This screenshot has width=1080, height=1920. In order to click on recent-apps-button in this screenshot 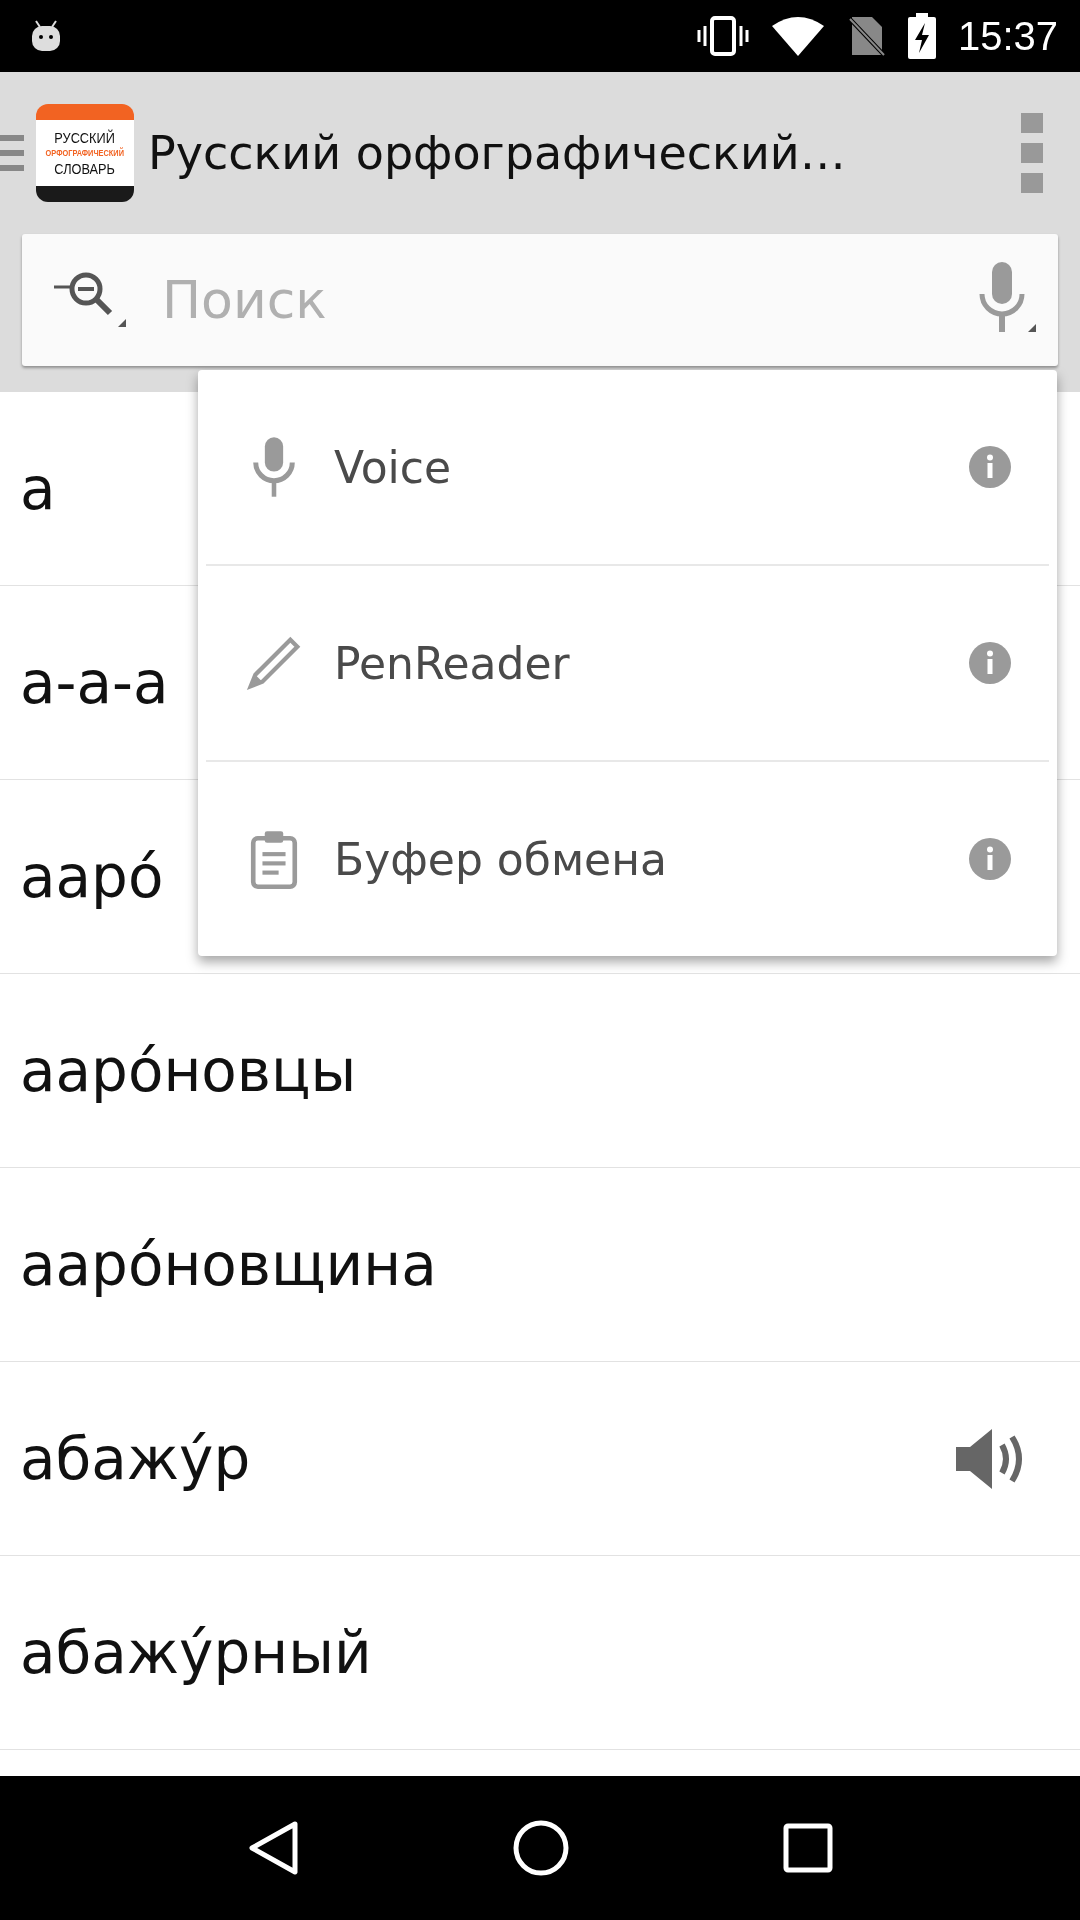, I will do `click(808, 1848)`.